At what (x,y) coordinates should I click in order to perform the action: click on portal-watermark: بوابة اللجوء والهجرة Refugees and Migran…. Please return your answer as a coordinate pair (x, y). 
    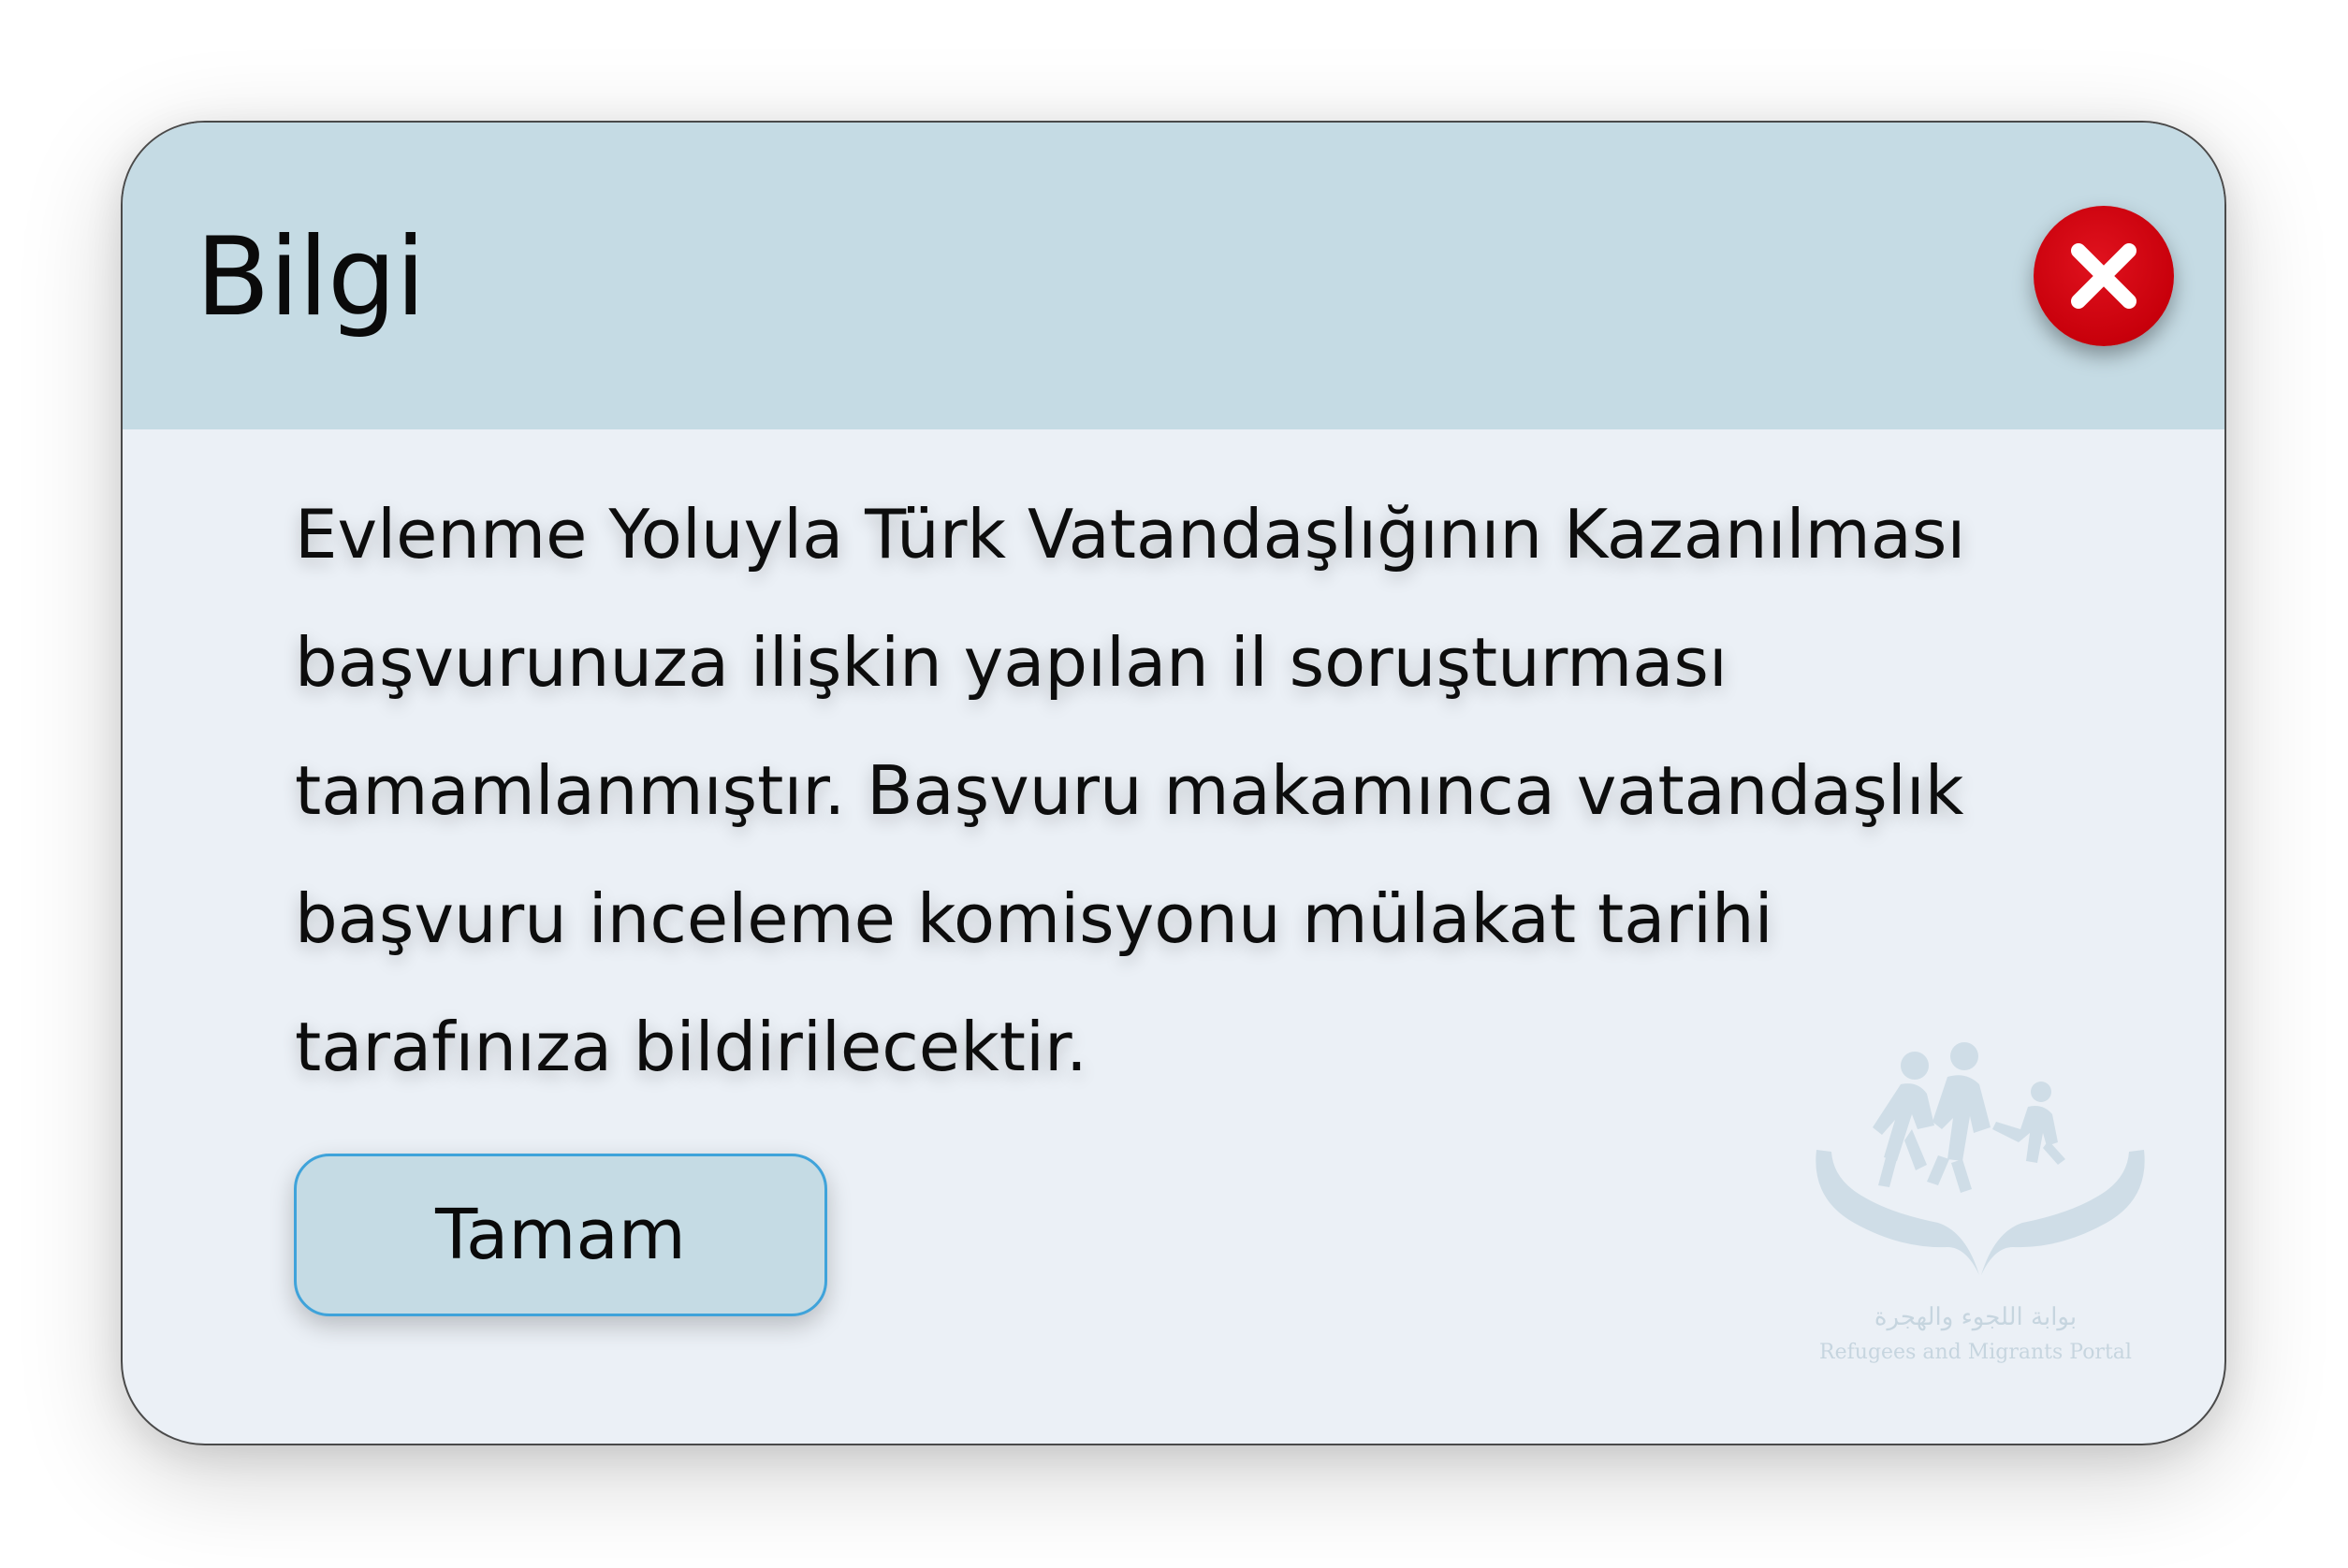
    Looking at the image, I should click on (1975, 1217).